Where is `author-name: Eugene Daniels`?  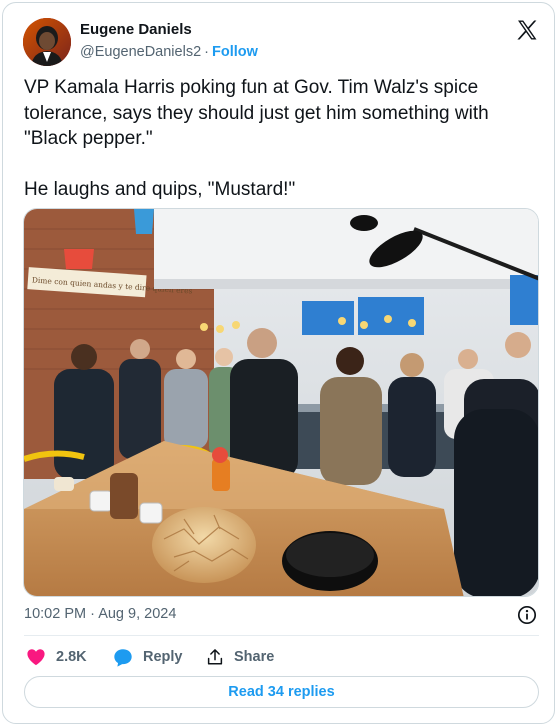 author-name: Eugene Daniels is located at coordinates (136, 29).